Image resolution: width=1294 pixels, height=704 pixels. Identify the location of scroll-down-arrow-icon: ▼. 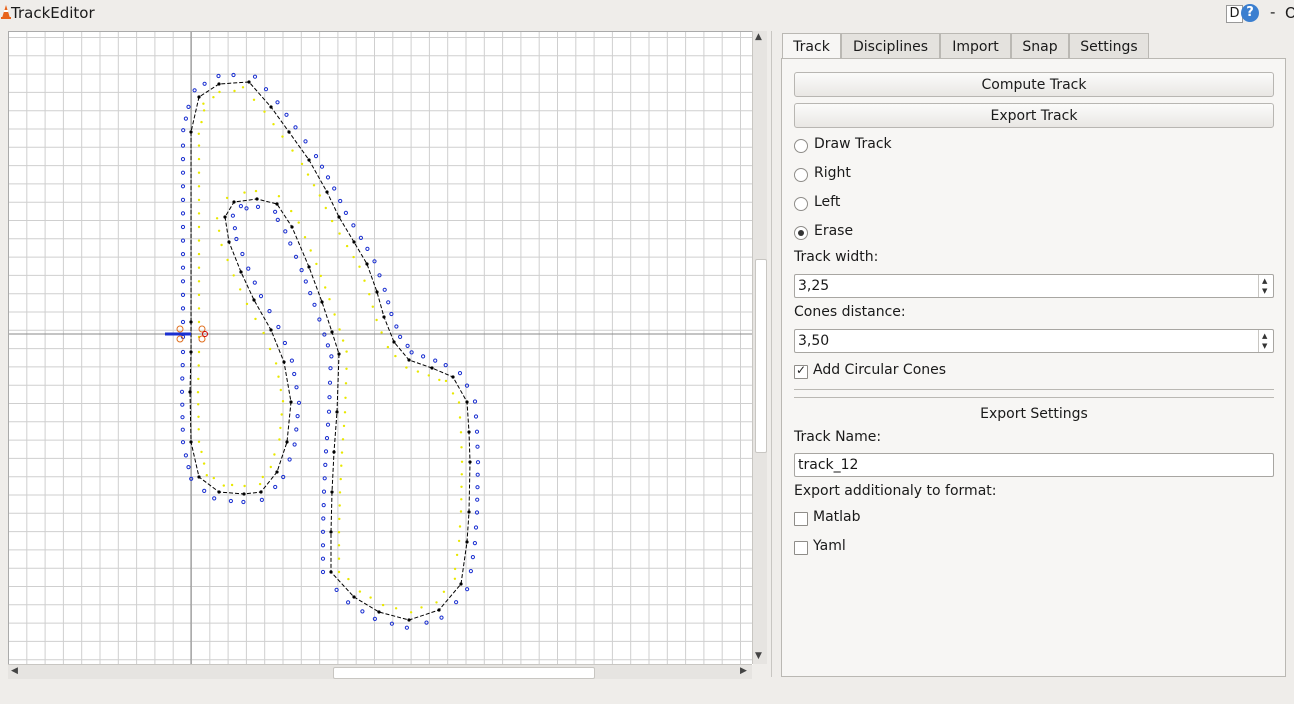
(758, 656).